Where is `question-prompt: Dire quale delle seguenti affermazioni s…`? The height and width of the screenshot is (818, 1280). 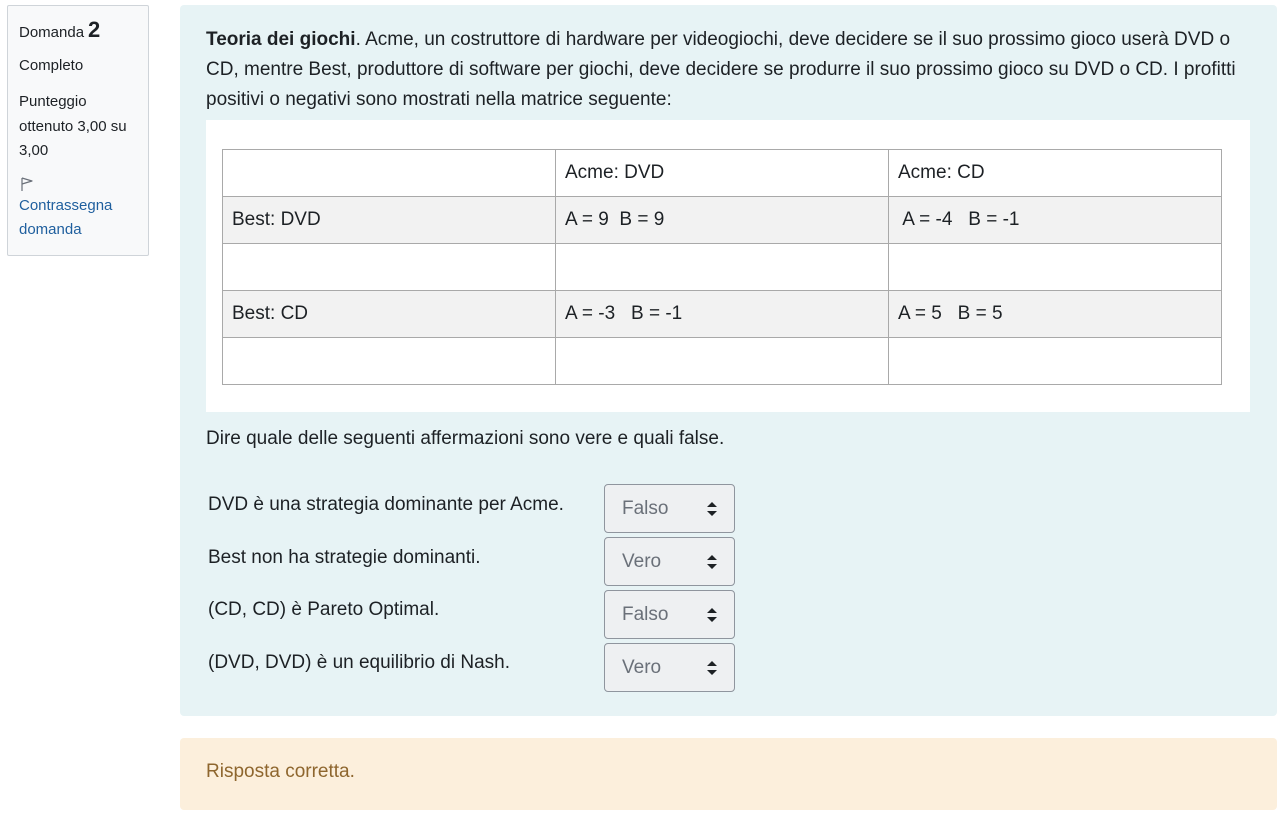 question-prompt: Dire quale delle seguenti affermazioni s… is located at coordinates (465, 438).